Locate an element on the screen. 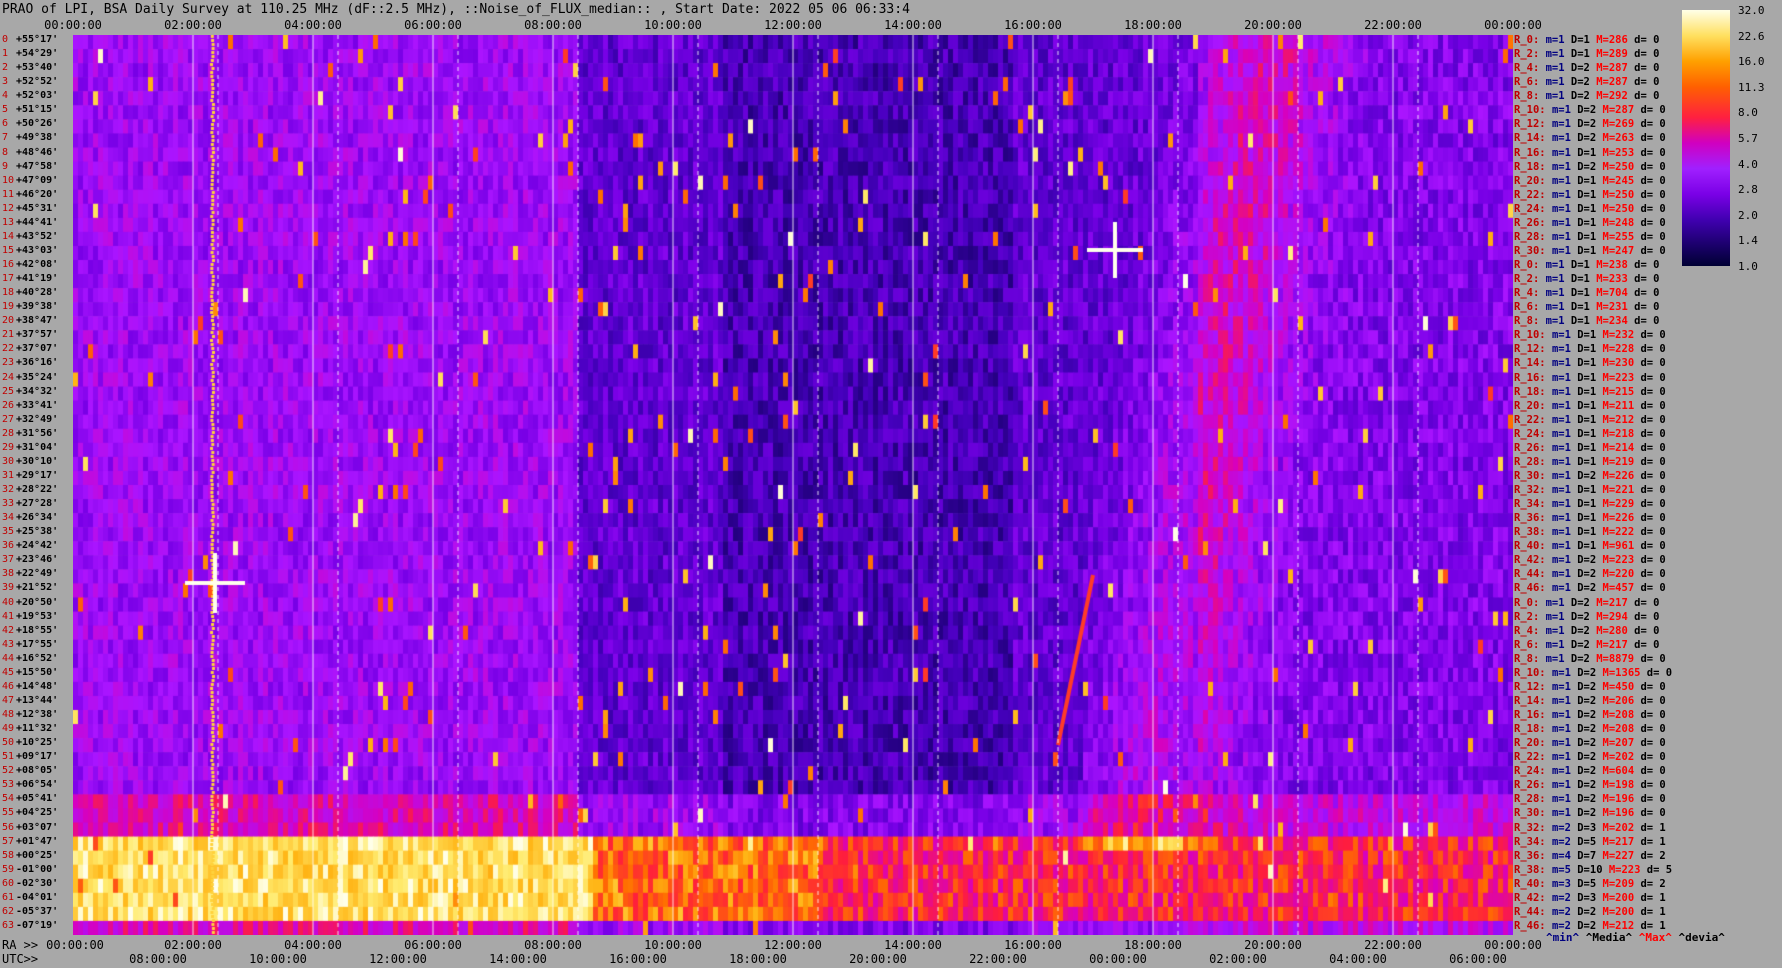 The image size is (1782, 968). stat-field: M=208 is located at coordinates (1621, 715).